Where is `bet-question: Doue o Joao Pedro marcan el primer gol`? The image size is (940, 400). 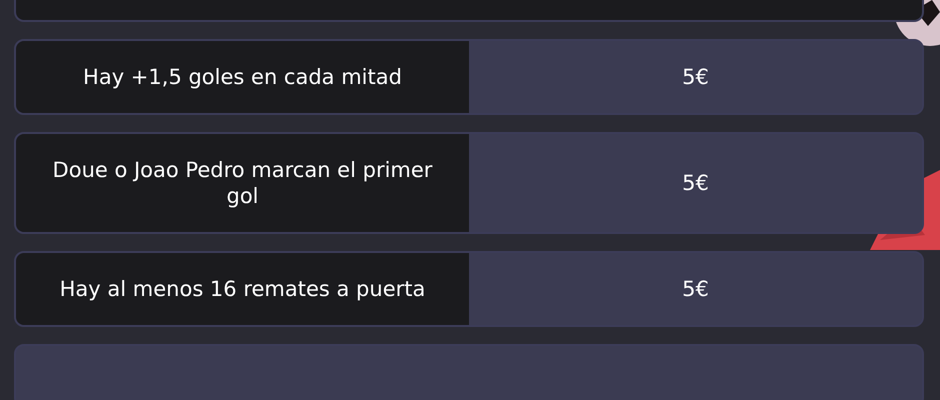
bet-question: Doue o Joao Pedro marcan el primer gol is located at coordinates (242, 183).